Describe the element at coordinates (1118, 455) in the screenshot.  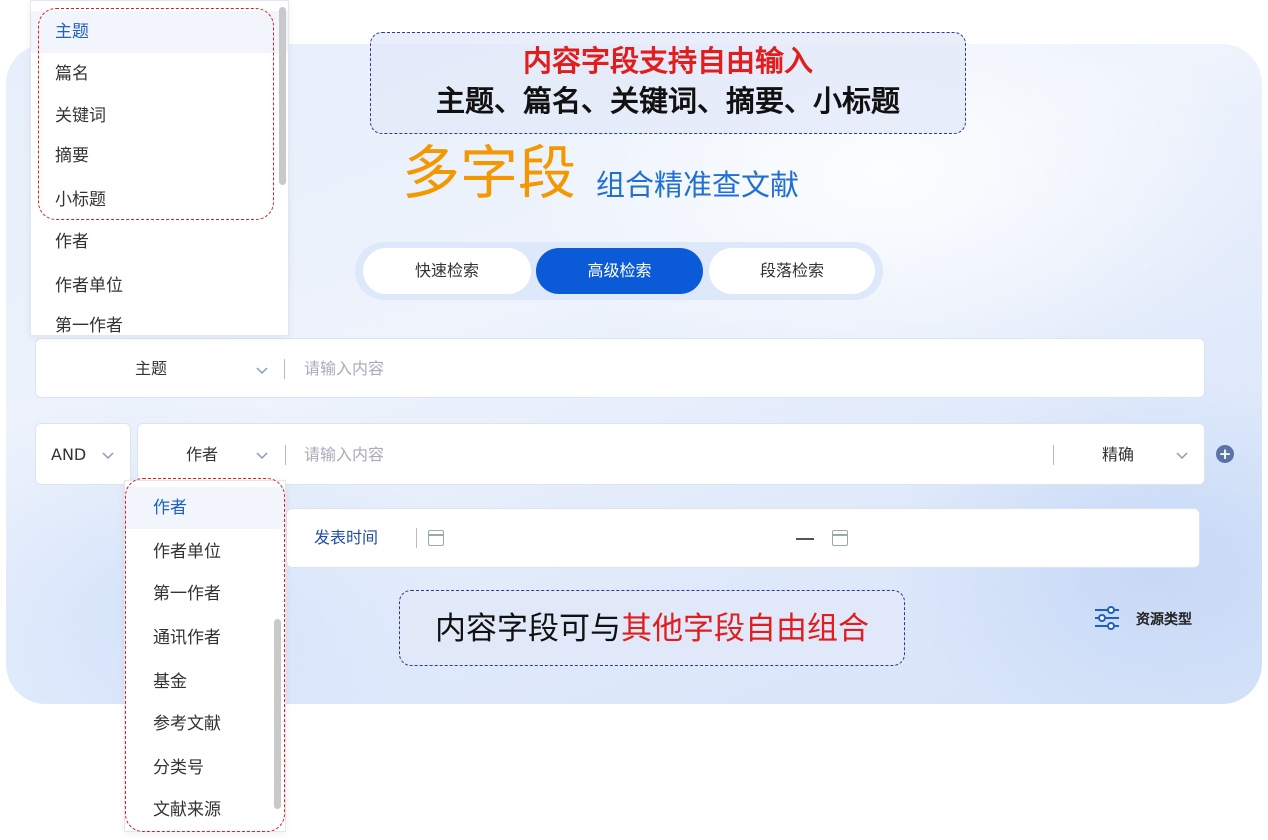
I see `match-mode-select: 精确` at that location.